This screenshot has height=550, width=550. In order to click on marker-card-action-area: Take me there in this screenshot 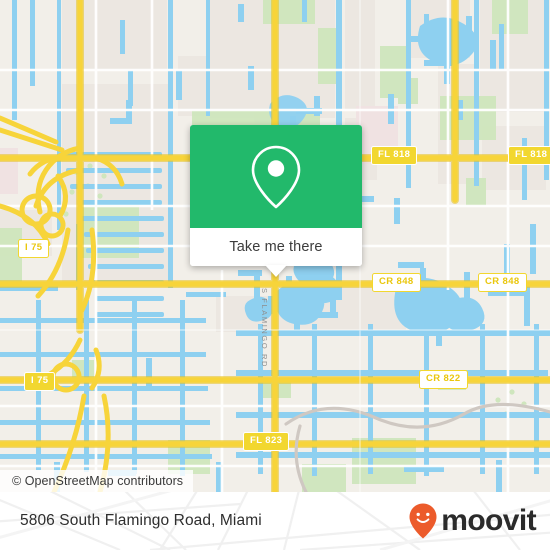, I will do `click(276, 247)`.